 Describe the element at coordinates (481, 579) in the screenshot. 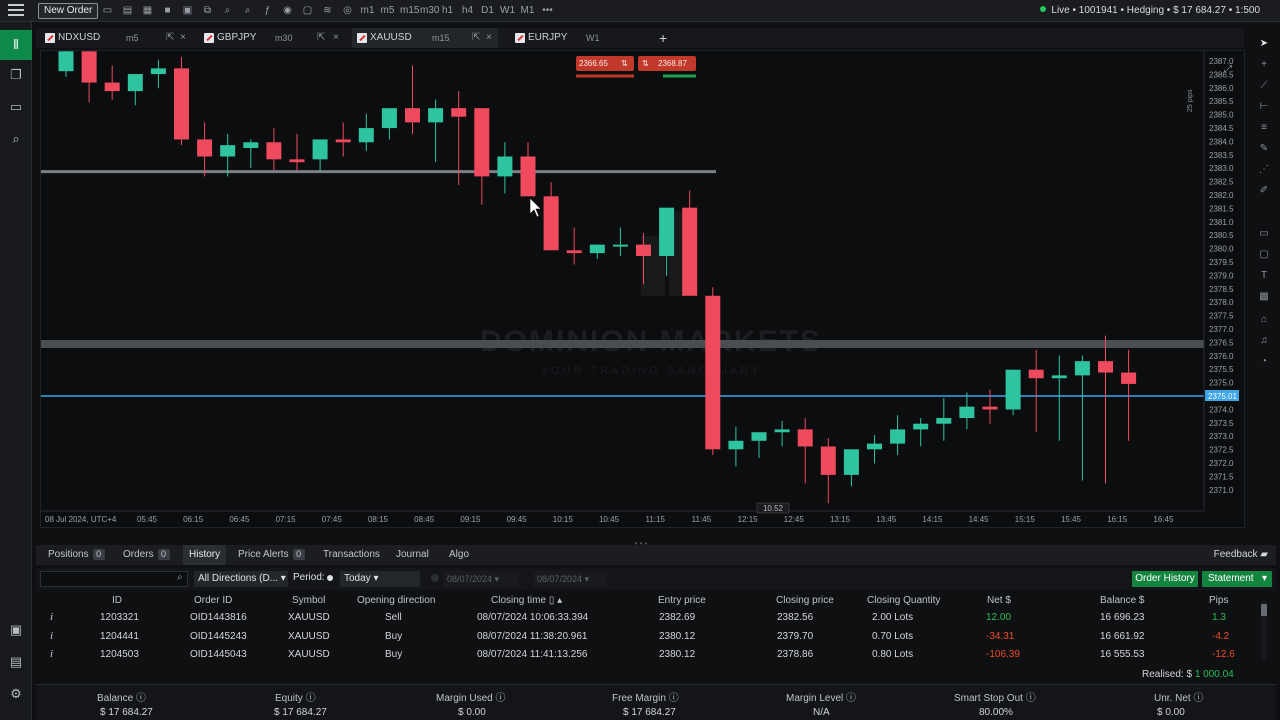

I see `date-from-input: 08/07/2024 ▾` at that location.